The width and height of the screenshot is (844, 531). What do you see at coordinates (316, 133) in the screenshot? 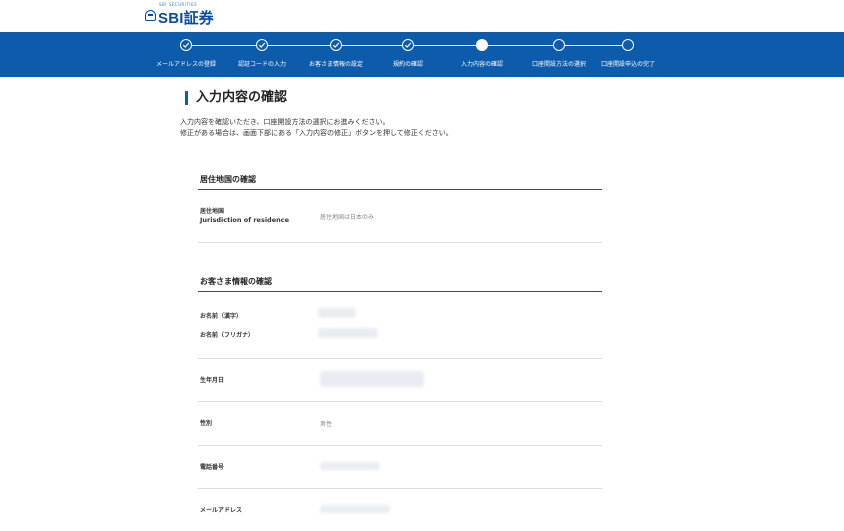
I see `intro-line-2: 修正がある場合は、画面下部にある「入力内容の修正」ボタンを押して修正ください。` at bounding box center [316, 133].